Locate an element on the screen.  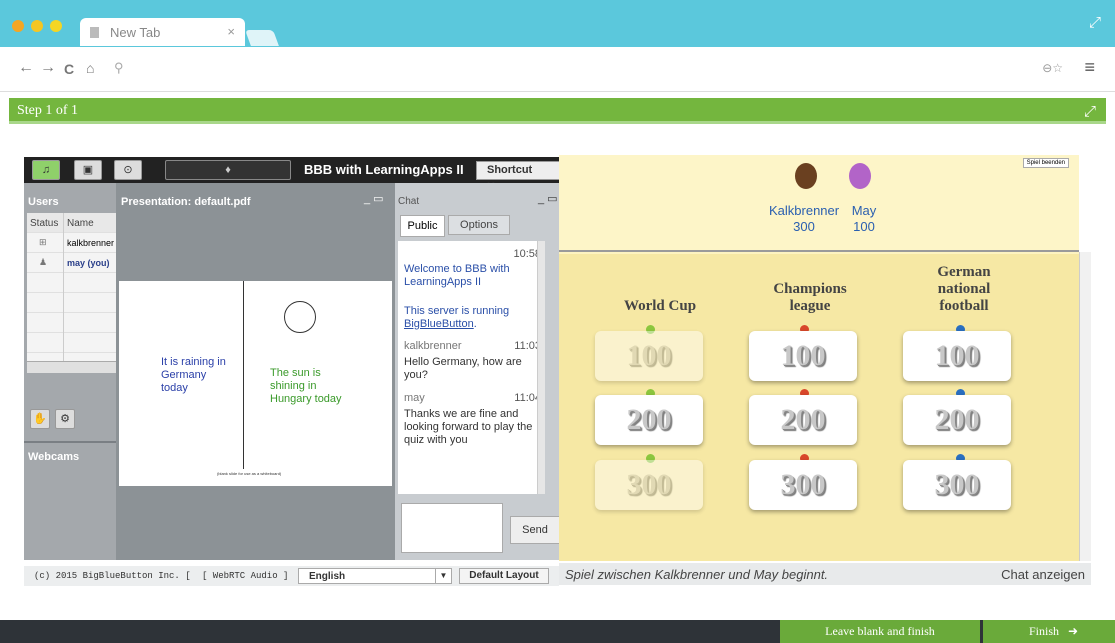
language-select: English ▼ is located at coordinates (375, 576).